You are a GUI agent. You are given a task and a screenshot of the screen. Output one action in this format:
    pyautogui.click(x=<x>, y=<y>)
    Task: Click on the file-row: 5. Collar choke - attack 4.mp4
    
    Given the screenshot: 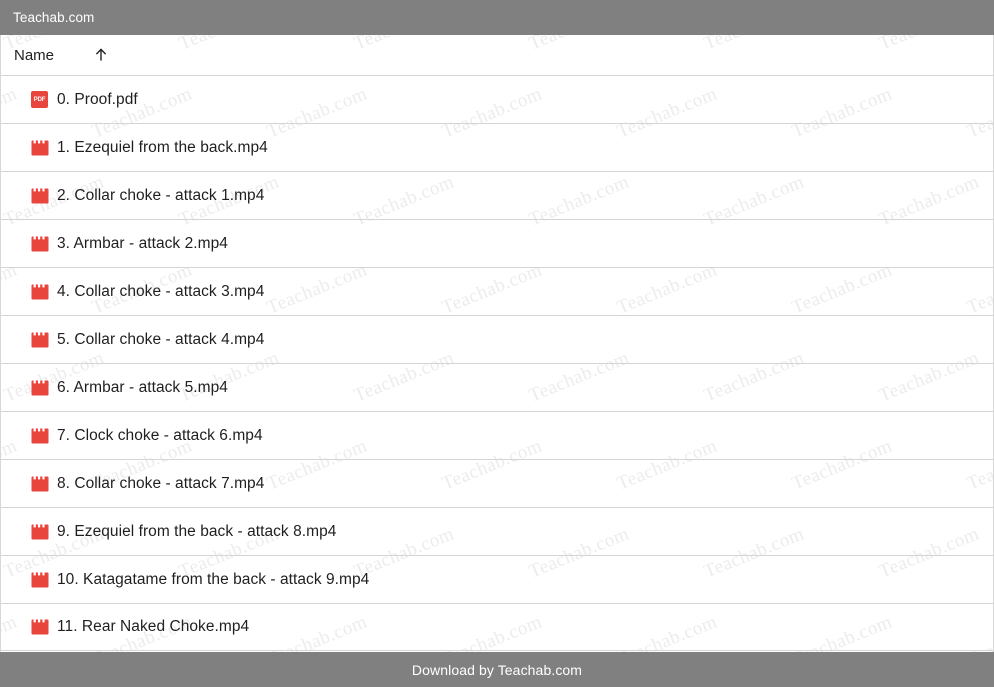 What is the action you would take?
    pyautogui.click(x=497, y=339)
    